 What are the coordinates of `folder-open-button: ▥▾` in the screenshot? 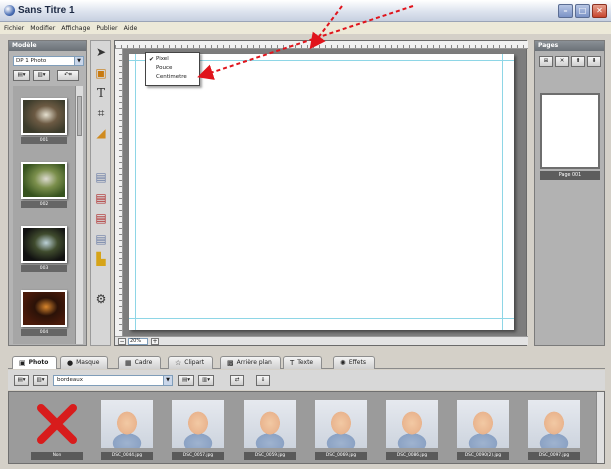 It's located at (206, 380).